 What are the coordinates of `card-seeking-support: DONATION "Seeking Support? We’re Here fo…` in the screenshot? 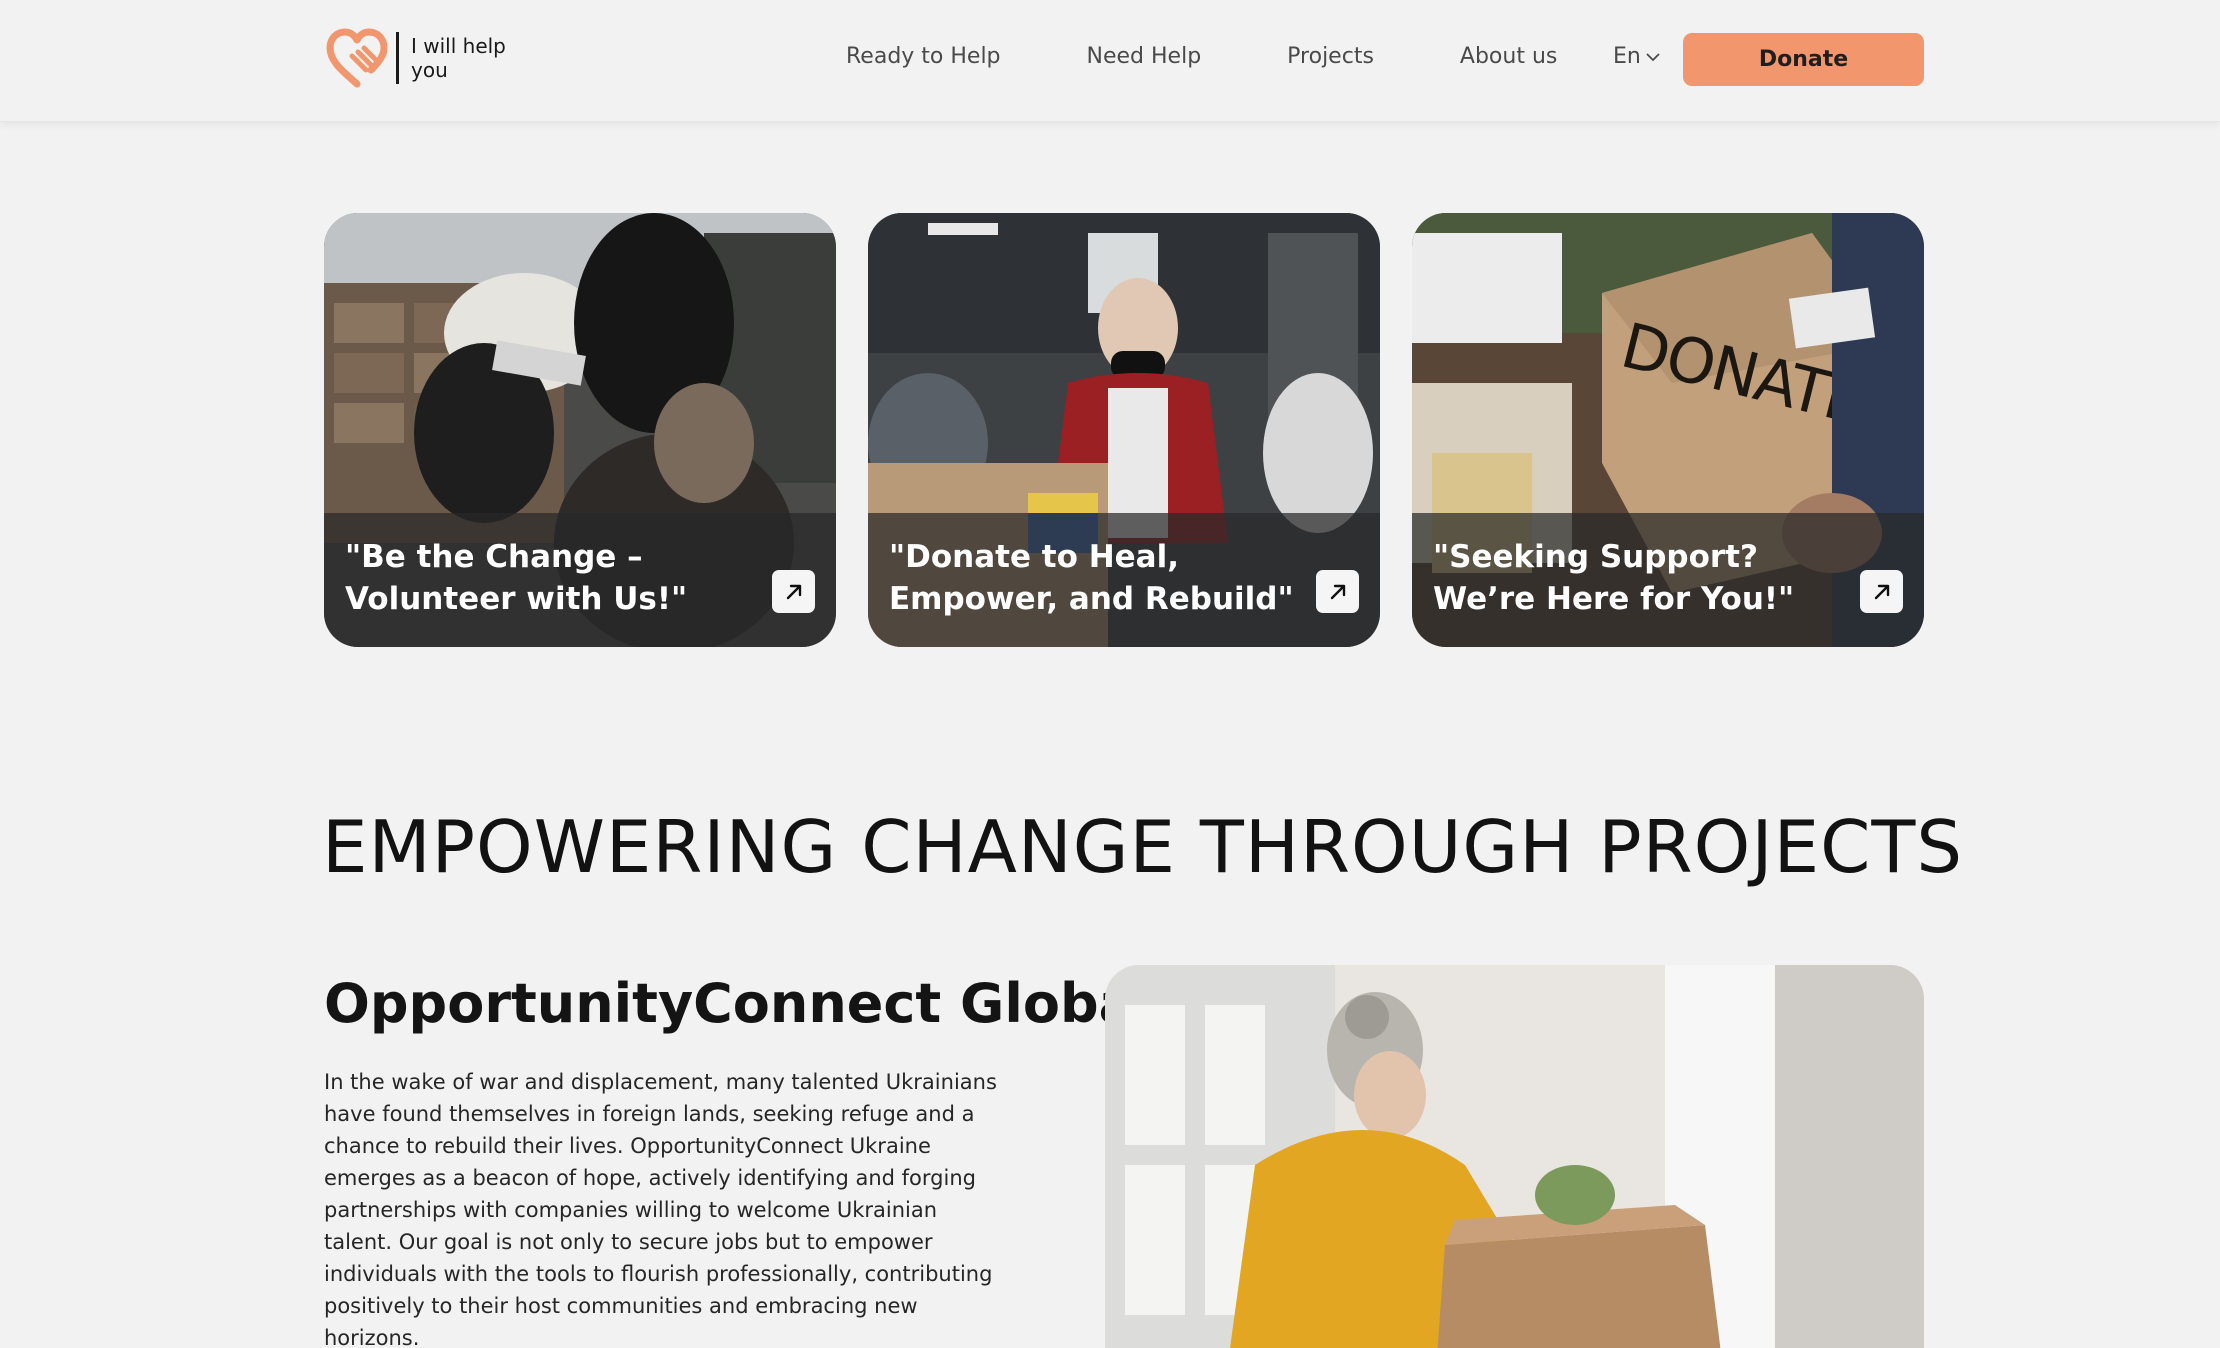 It's located at (1668, 430).